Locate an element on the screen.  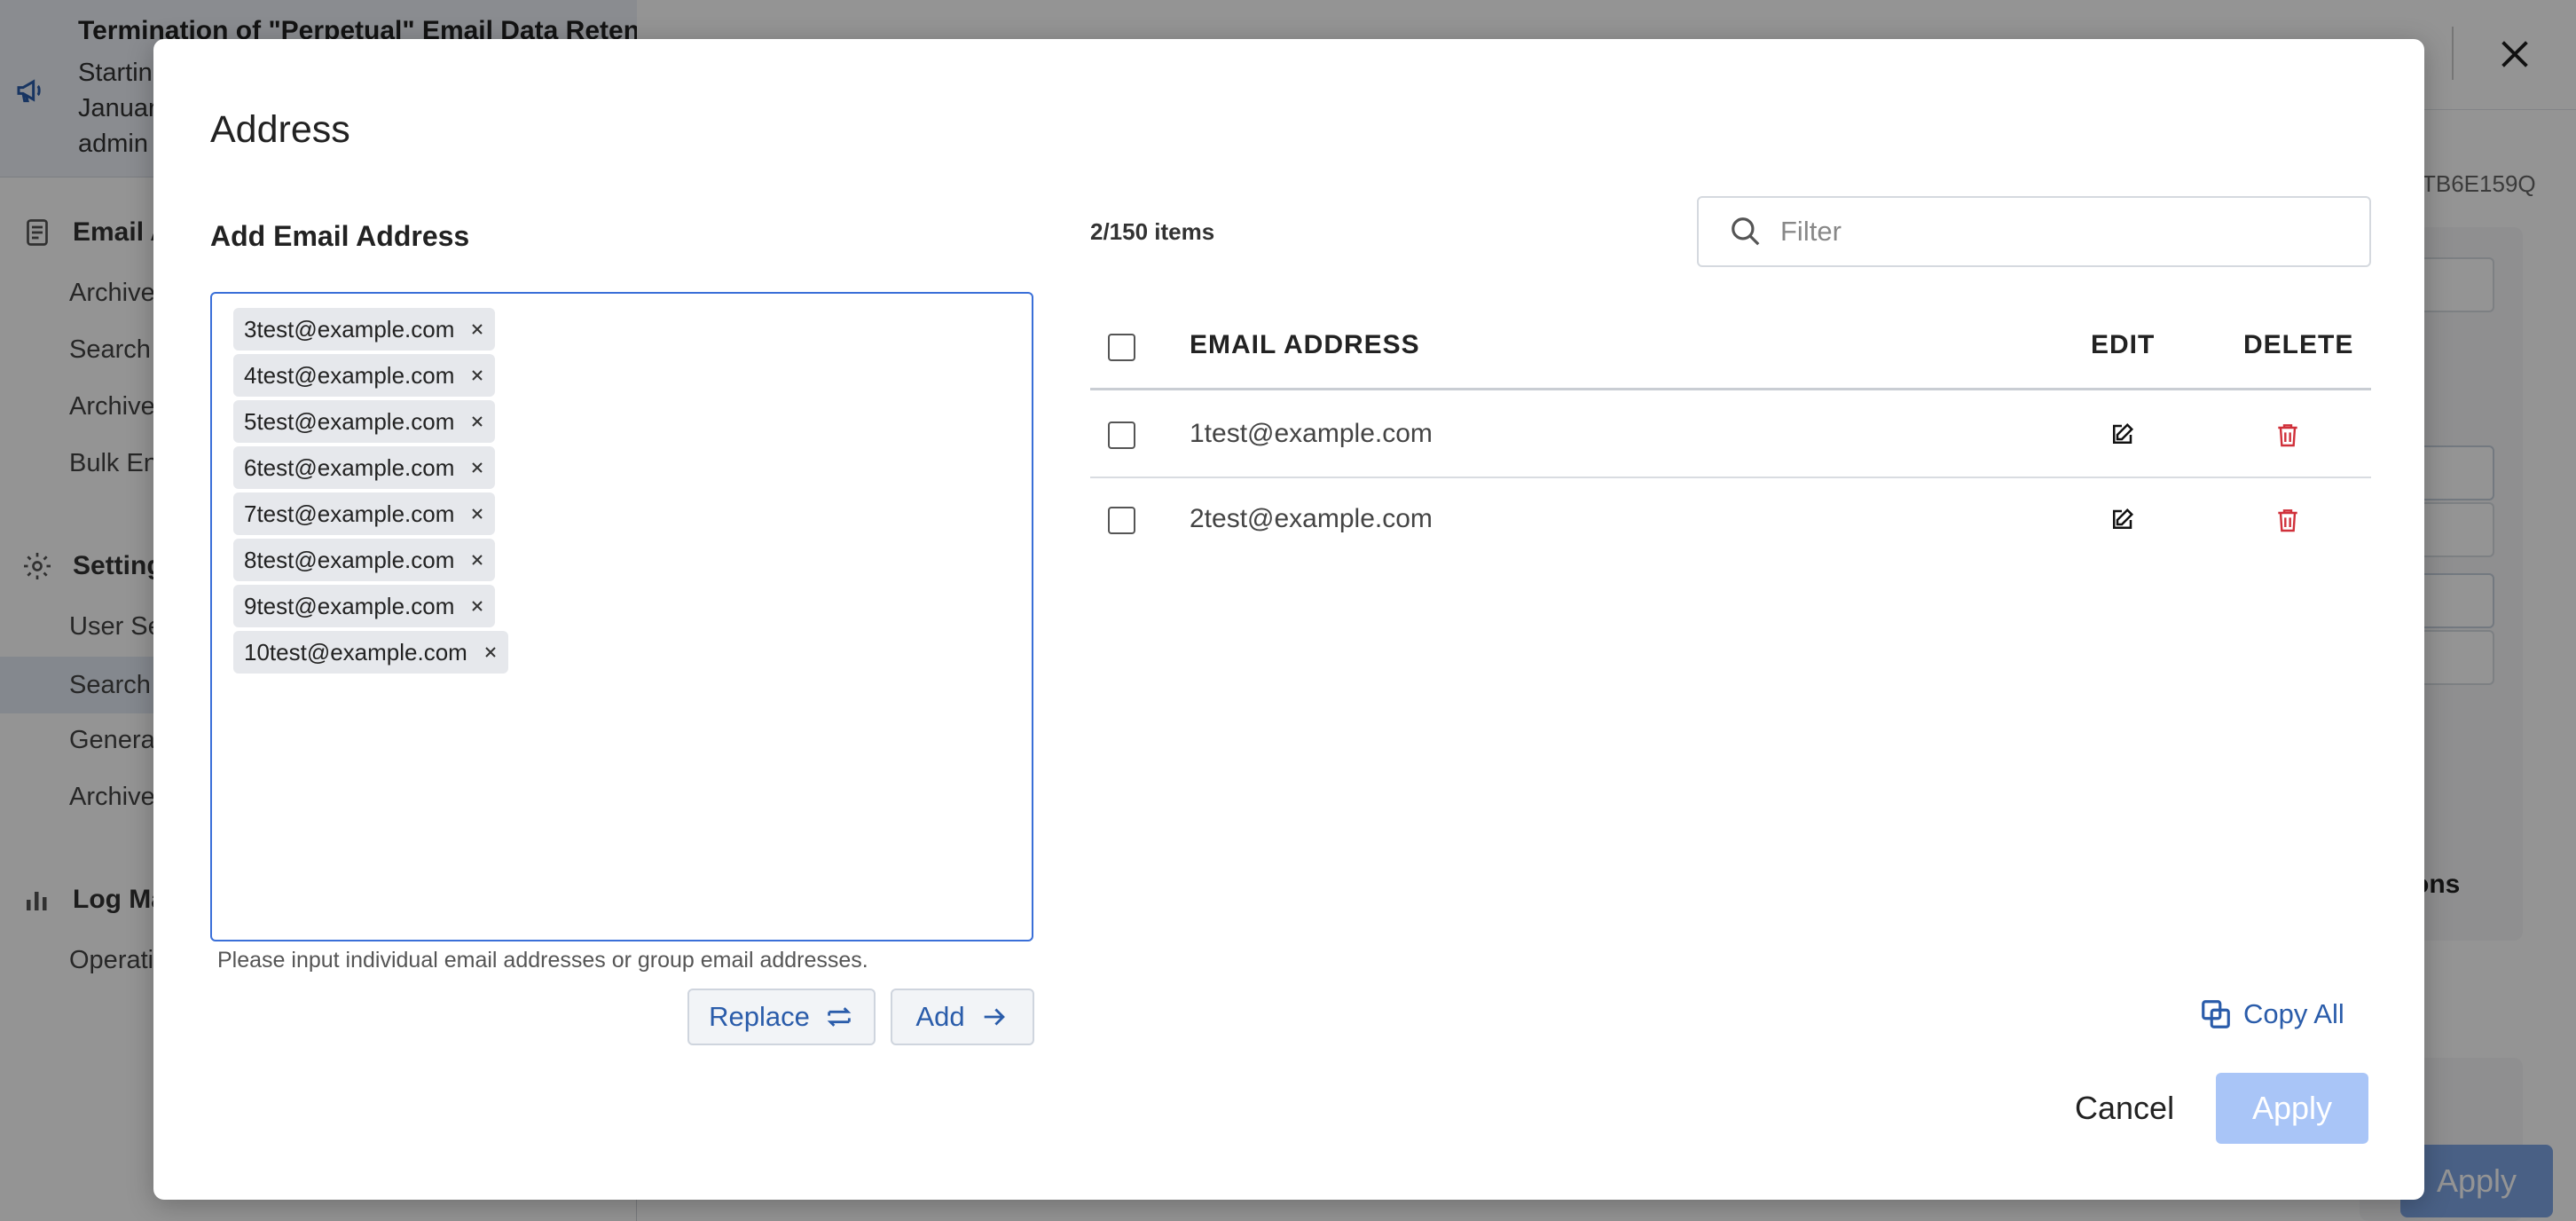
email-chip: 3test@example.com is located at coordinates (364, 329).